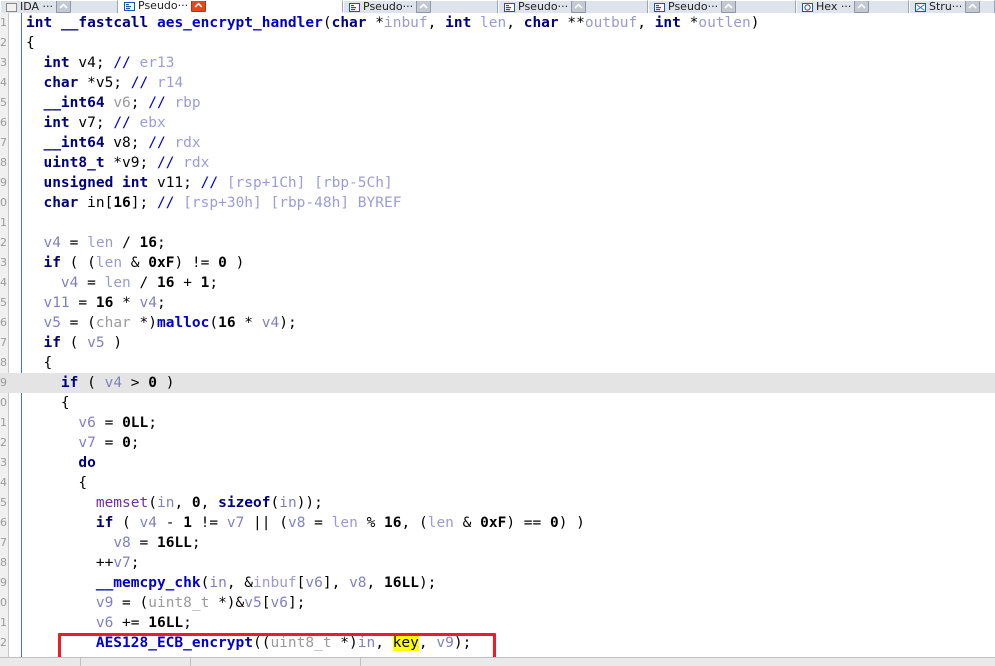 The image size is (995, 666). I want to click on code-line: 12 v4 = len / 16;, so click(497, 243).